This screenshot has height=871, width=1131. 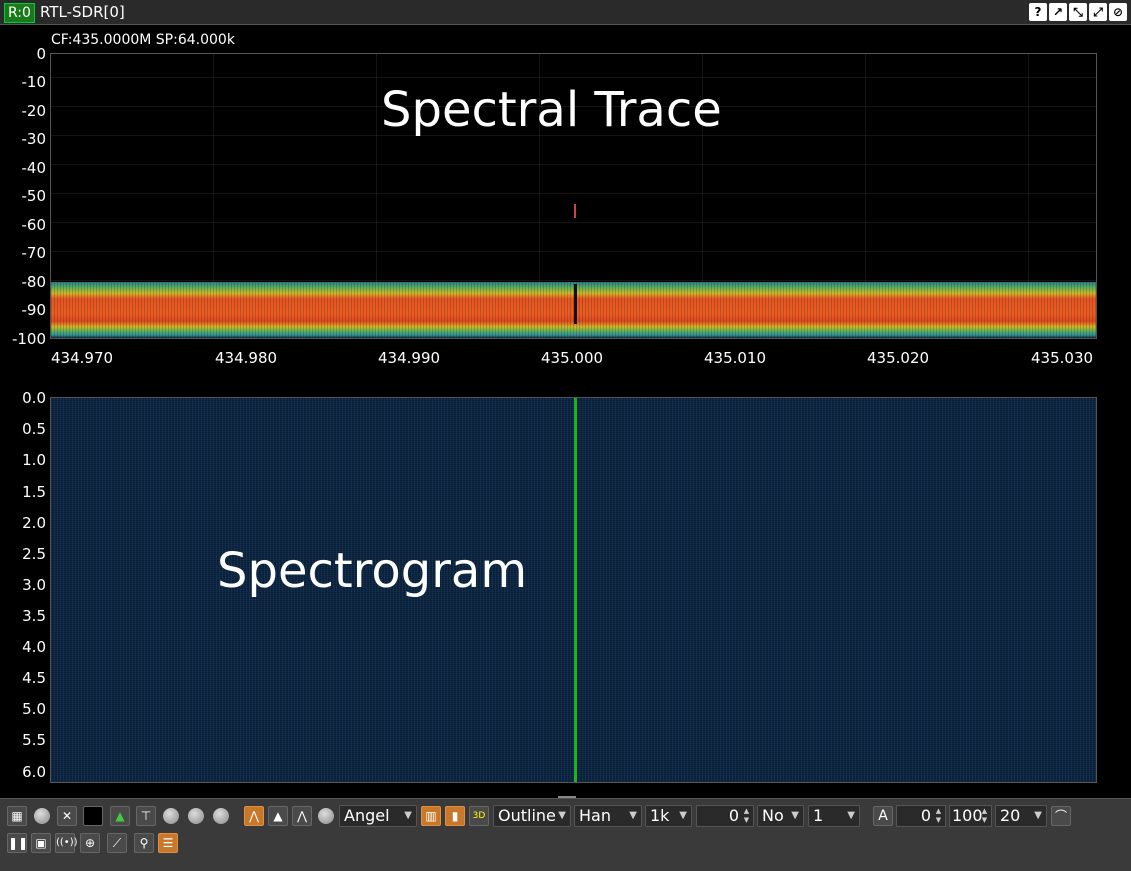 I want to click on rx-badge: R:0, so click(x=19, y=13).